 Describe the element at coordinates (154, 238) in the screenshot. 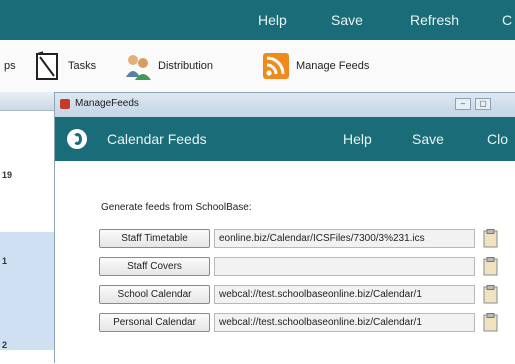

I see `staff-timetable-button: Staff Timetable` at that location.